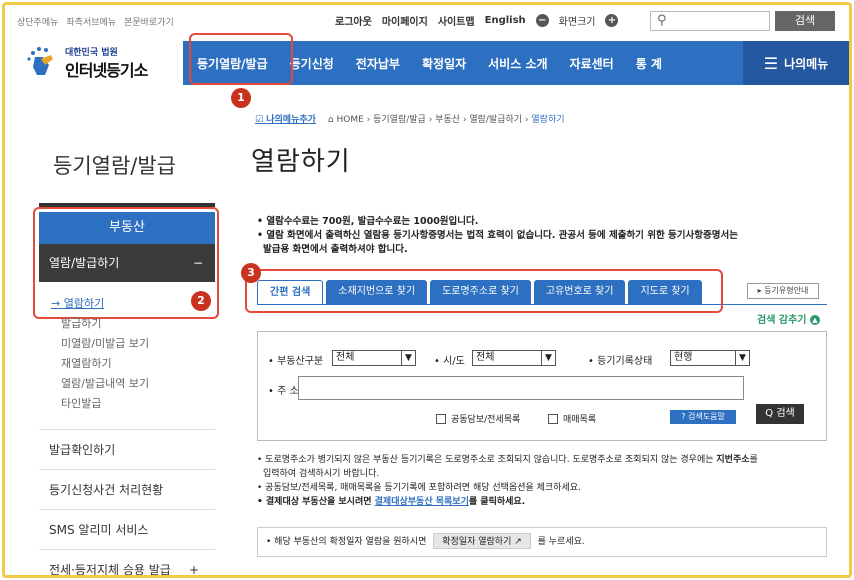  Describe the element at coordinates (548, 120) in the screenshot. I see `breadcrumb-current: 열람하기` at that location.